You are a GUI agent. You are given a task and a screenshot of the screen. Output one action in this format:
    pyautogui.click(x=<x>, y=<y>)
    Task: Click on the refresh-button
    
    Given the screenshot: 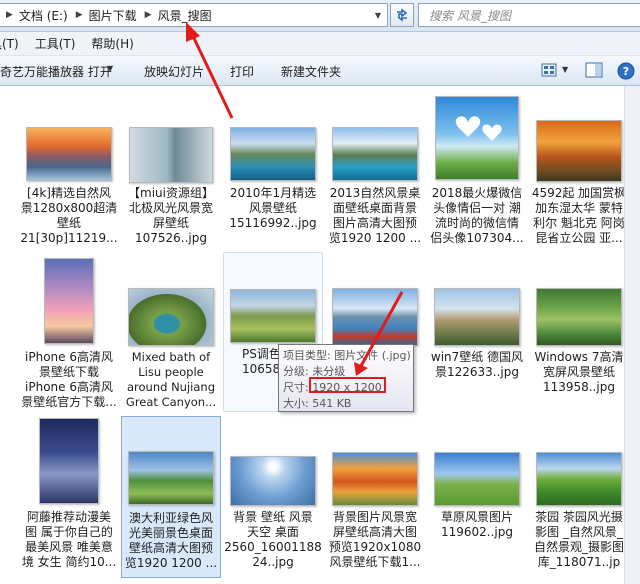 What is the action you would take?
    pyautogui.click(x=402, y=15)
    